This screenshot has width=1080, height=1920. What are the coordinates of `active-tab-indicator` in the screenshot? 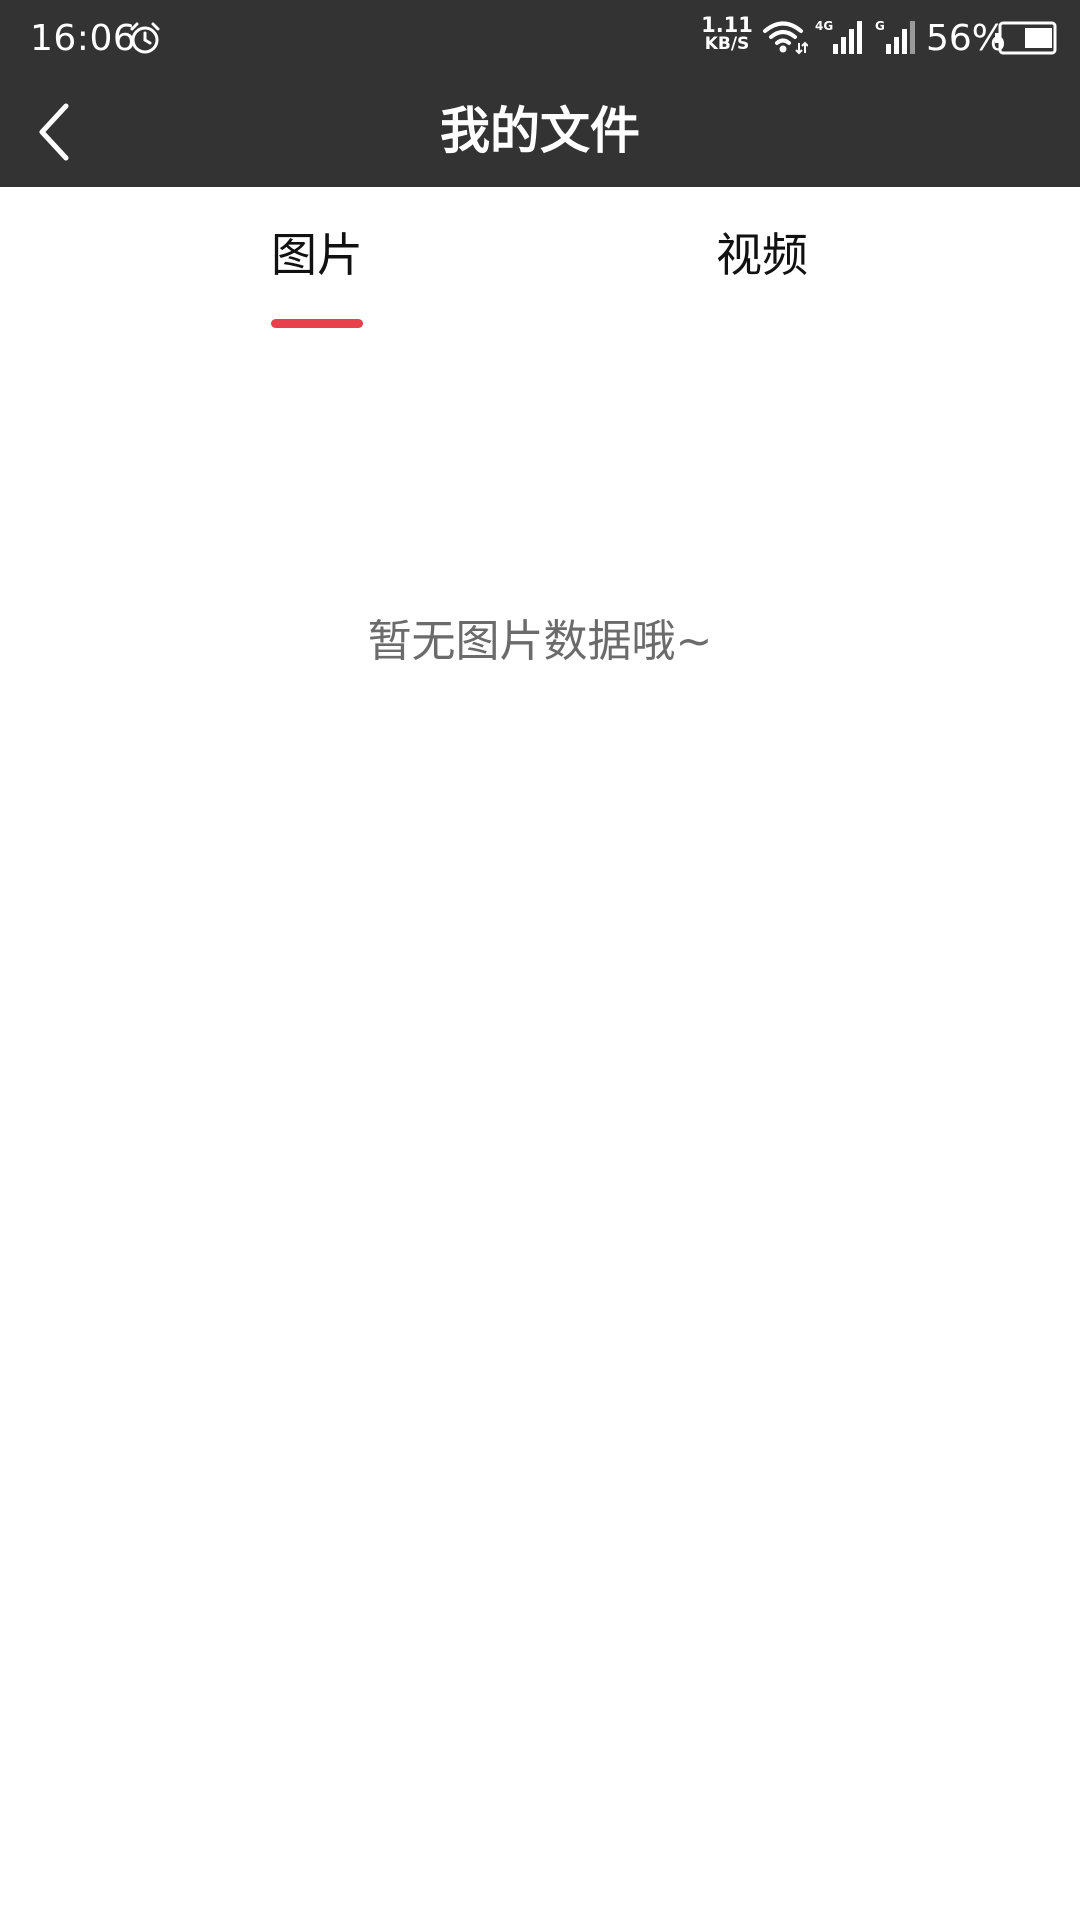 It's located at (317, 323).